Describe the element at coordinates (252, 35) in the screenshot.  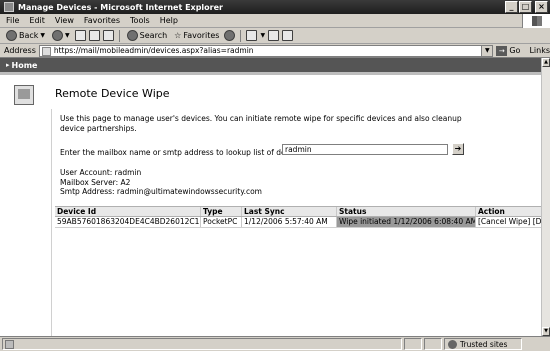
I see `mail-icon` at that location.